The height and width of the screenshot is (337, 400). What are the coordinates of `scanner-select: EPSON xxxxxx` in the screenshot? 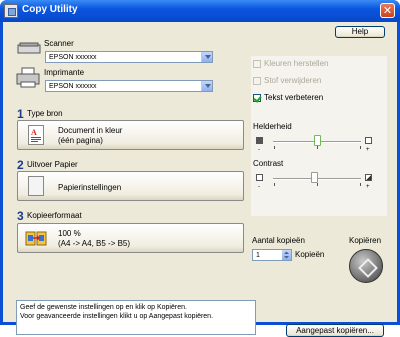 It's located at (129, 57).